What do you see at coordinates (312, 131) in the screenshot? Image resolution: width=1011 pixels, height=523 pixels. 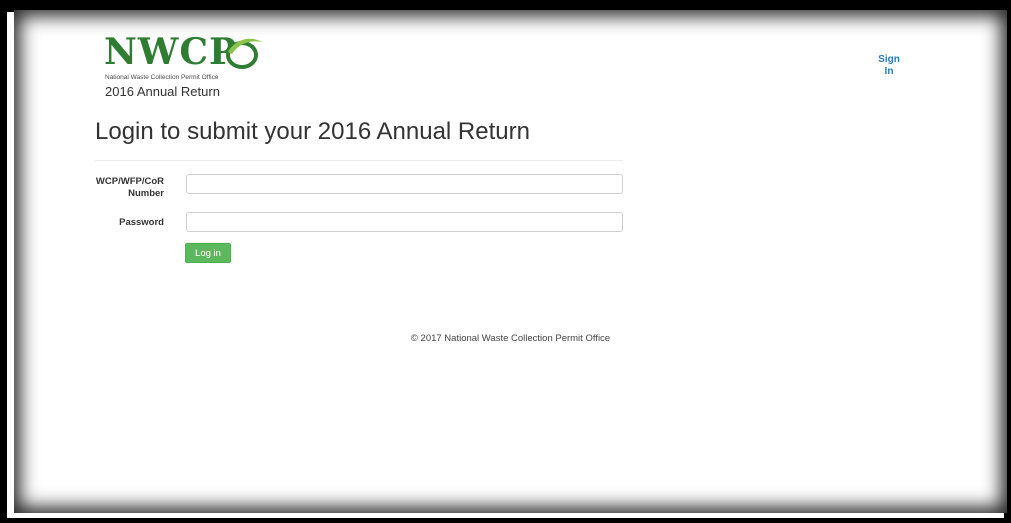 I see `page-title: Login to submit your 2016 Annual Return` at bounding box center [312, 131].